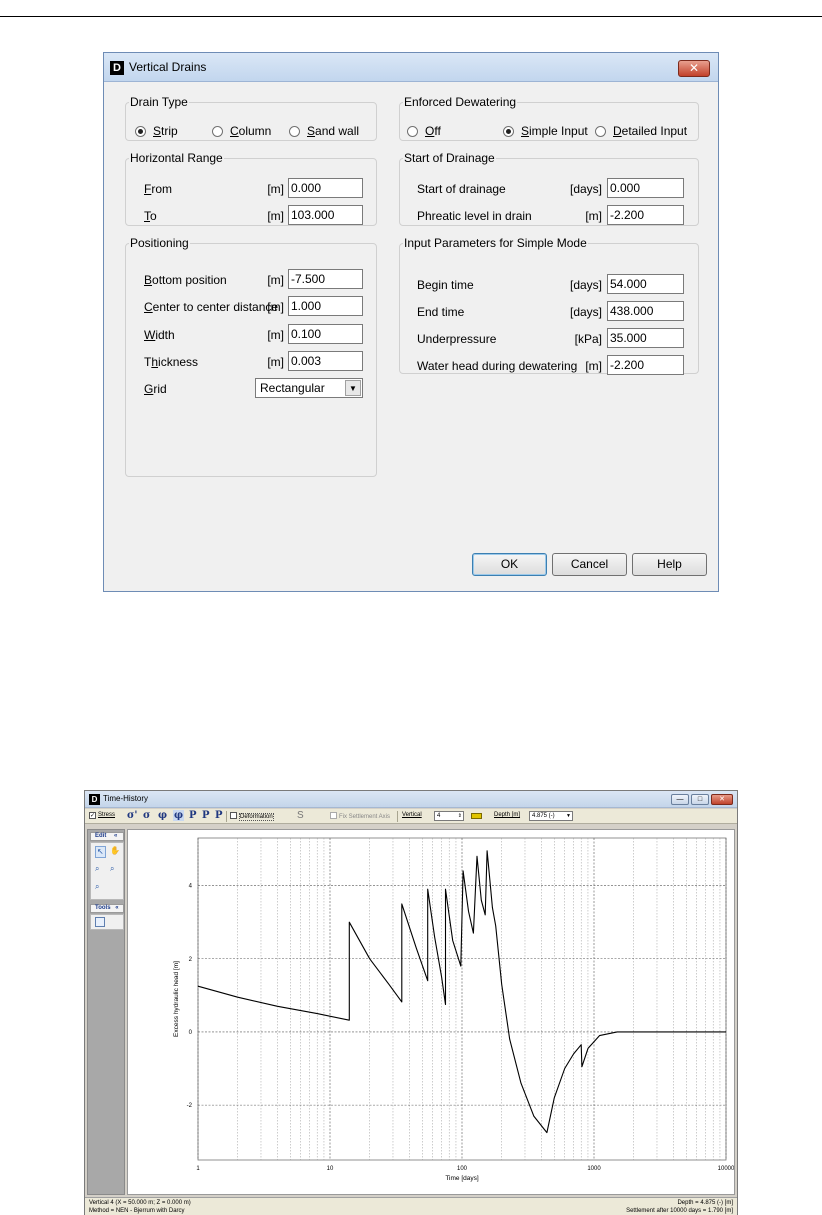 Image resolution: width=822 pixels, height=1215 pixels. What do you see at coordinates (159, 243) in the screenshot?
I see `positioning-legend: Positioning` at bounding box center [159, 243].